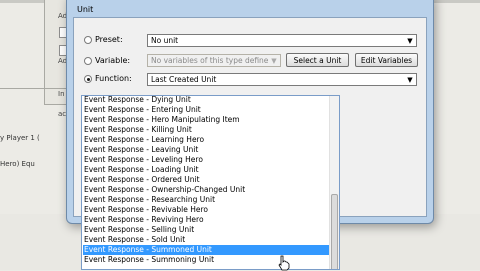  I want to click on list-item: Event Response - Loading Unit, so click(211, 170).